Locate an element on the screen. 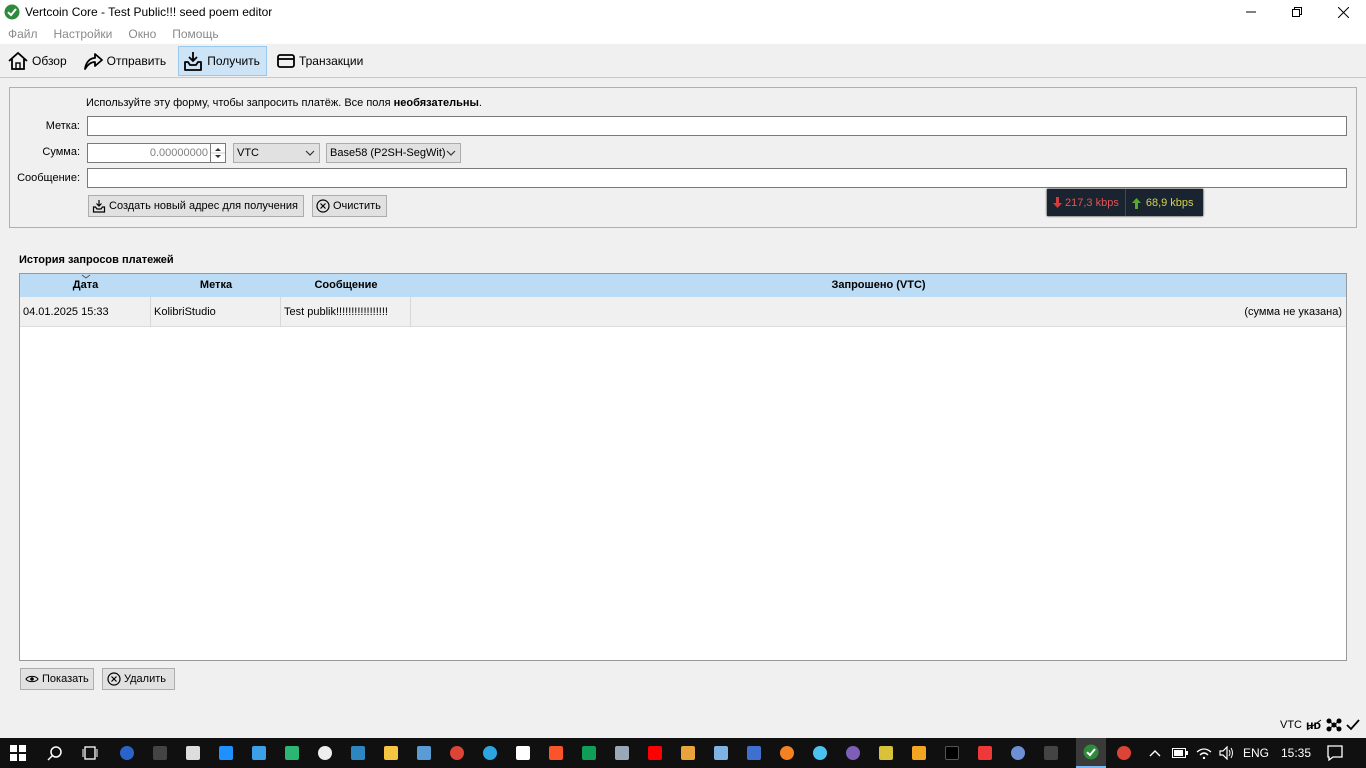 Image resolution: width=1366 pixels, height=768 pixels. minimize-button is located at coordinates (1251, 12).